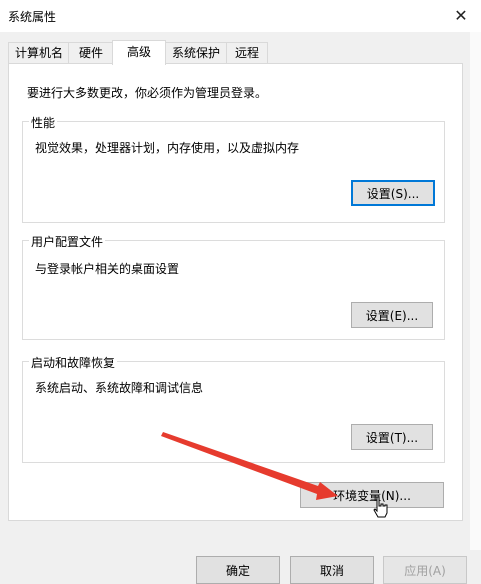  What do you see at coordinates (461, 15) in the screenshot?
I see `close-icon: ✕` at bounding box center [461, 15].